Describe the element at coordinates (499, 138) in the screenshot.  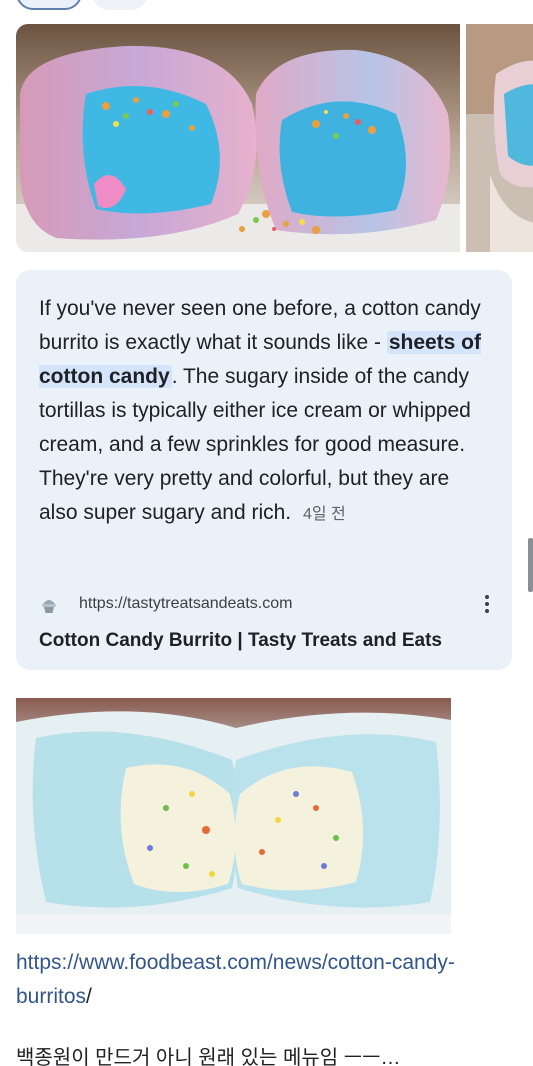
I see `next-carousel-image` at that location.